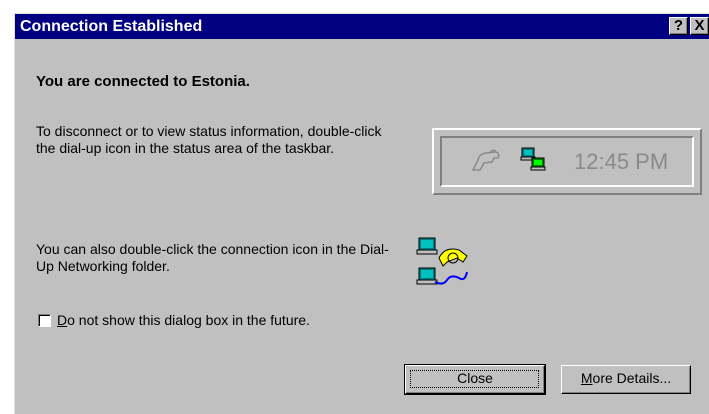 This screenshot has width=709, height=414. I want to click on taskbar-status-preview: 12:45 PM, so click(567, 161).